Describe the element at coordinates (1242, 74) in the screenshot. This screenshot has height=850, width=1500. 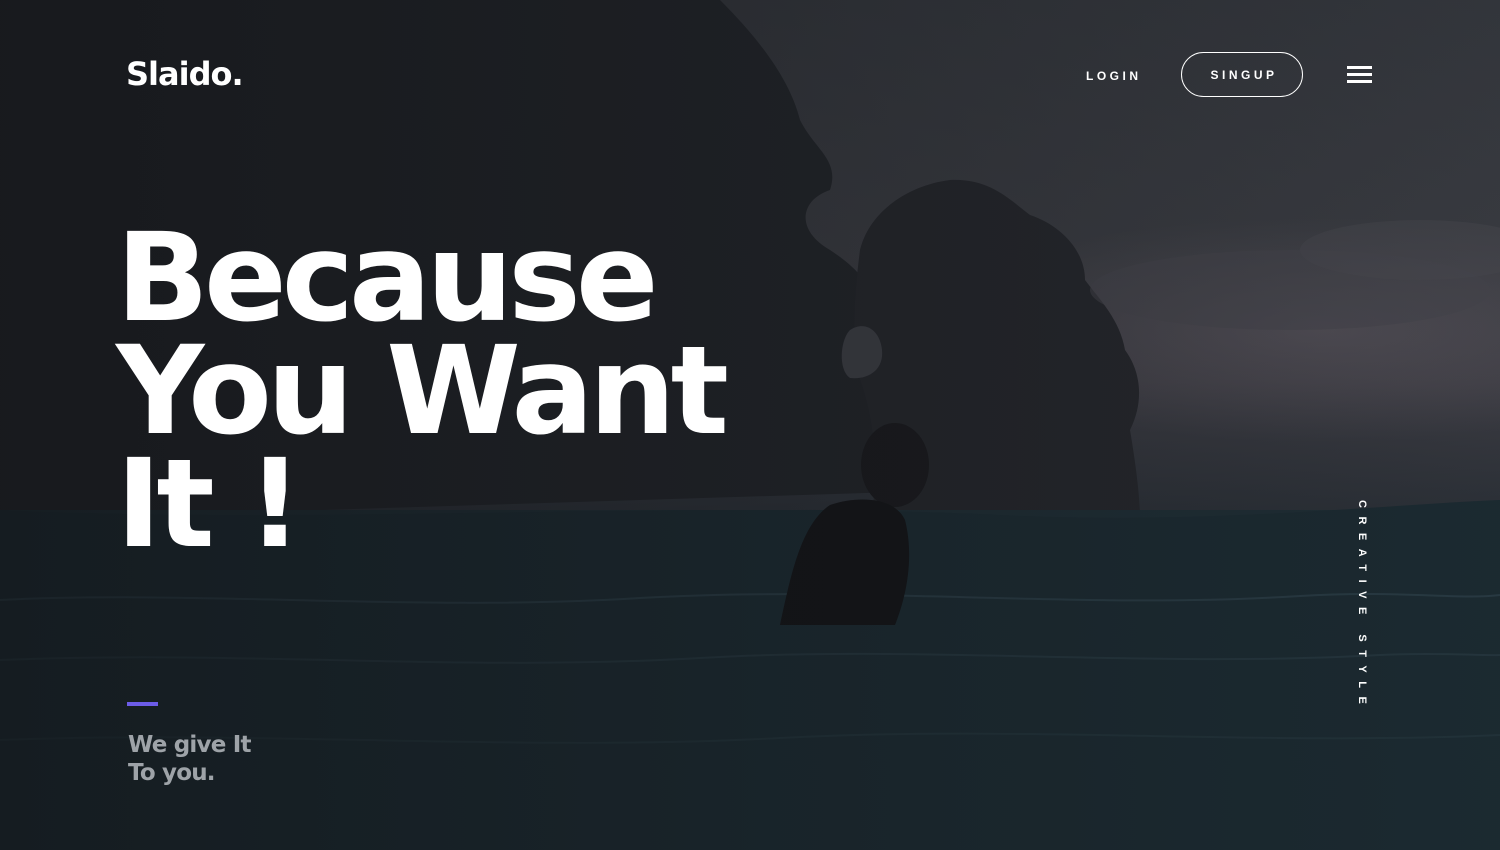
I see `signup-button: SINGUP` at that location.